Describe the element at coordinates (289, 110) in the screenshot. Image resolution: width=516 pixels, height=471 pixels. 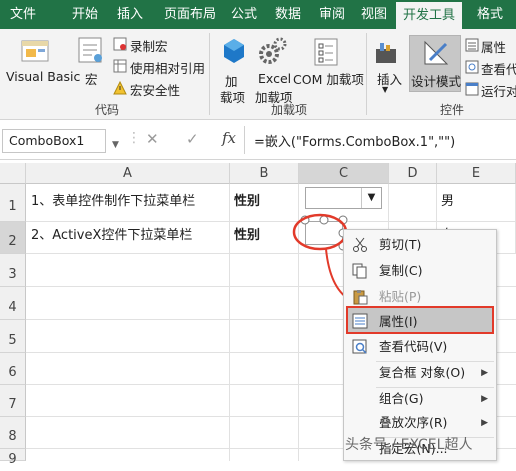
I see `addins-group-label: 加载项` at that location.